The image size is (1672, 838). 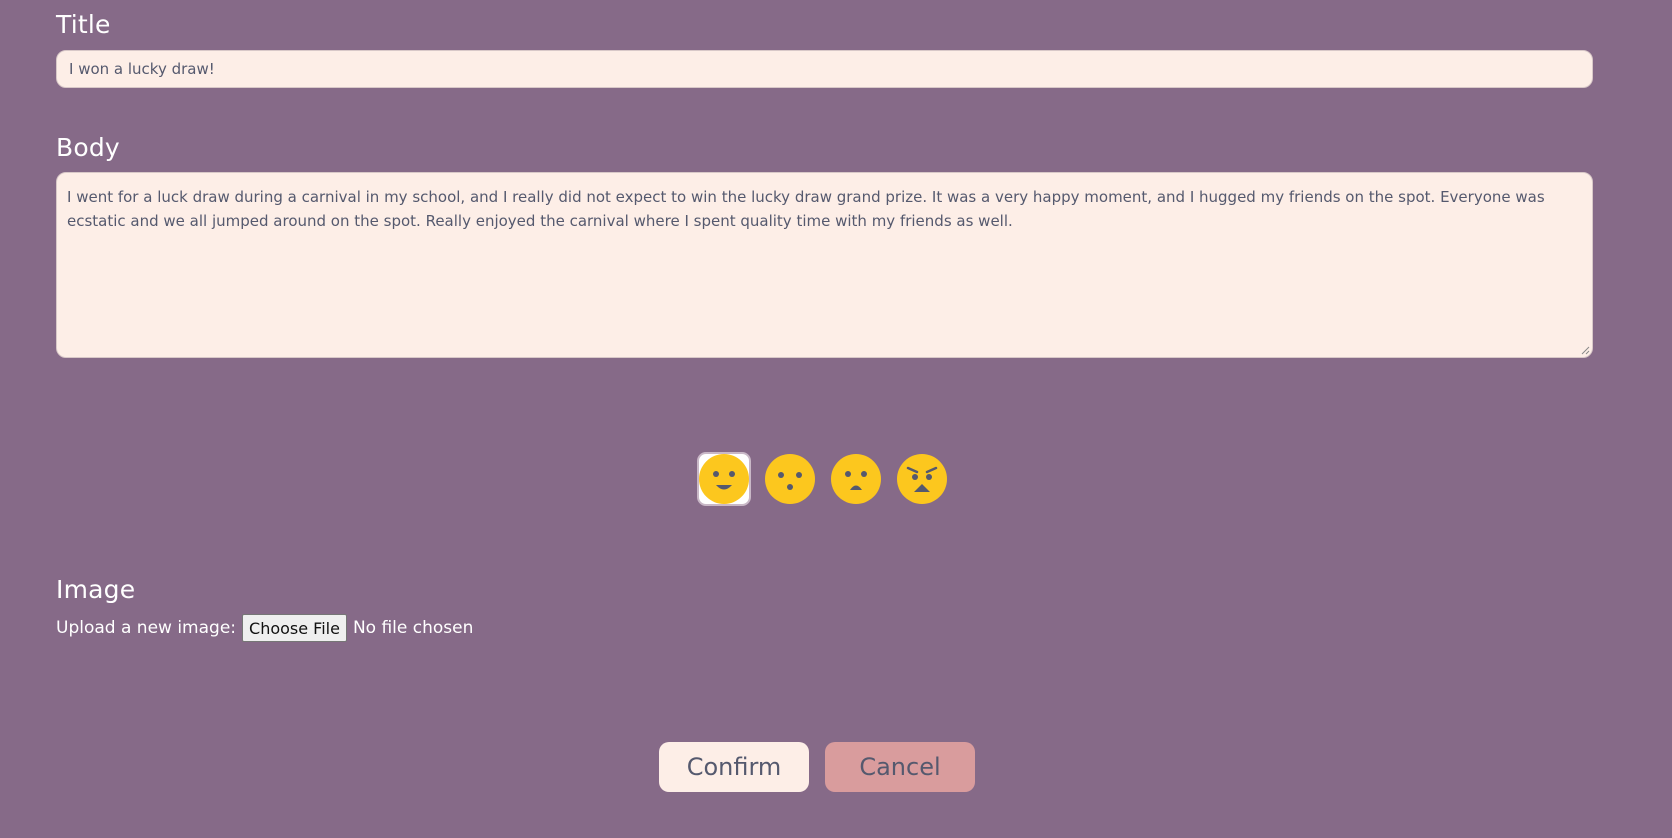 I want to click on title-input: I won a lucky draw!, so click(x=824, y=69).